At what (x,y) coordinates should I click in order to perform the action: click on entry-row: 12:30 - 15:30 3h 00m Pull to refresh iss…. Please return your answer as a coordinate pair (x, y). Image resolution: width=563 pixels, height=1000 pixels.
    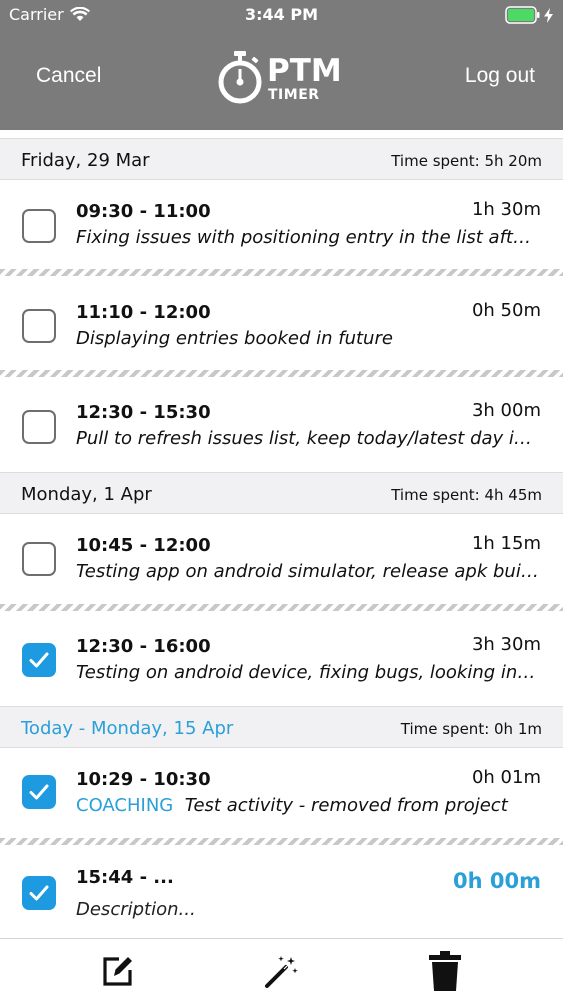
    Looking at the image, I should click on (281, 424).